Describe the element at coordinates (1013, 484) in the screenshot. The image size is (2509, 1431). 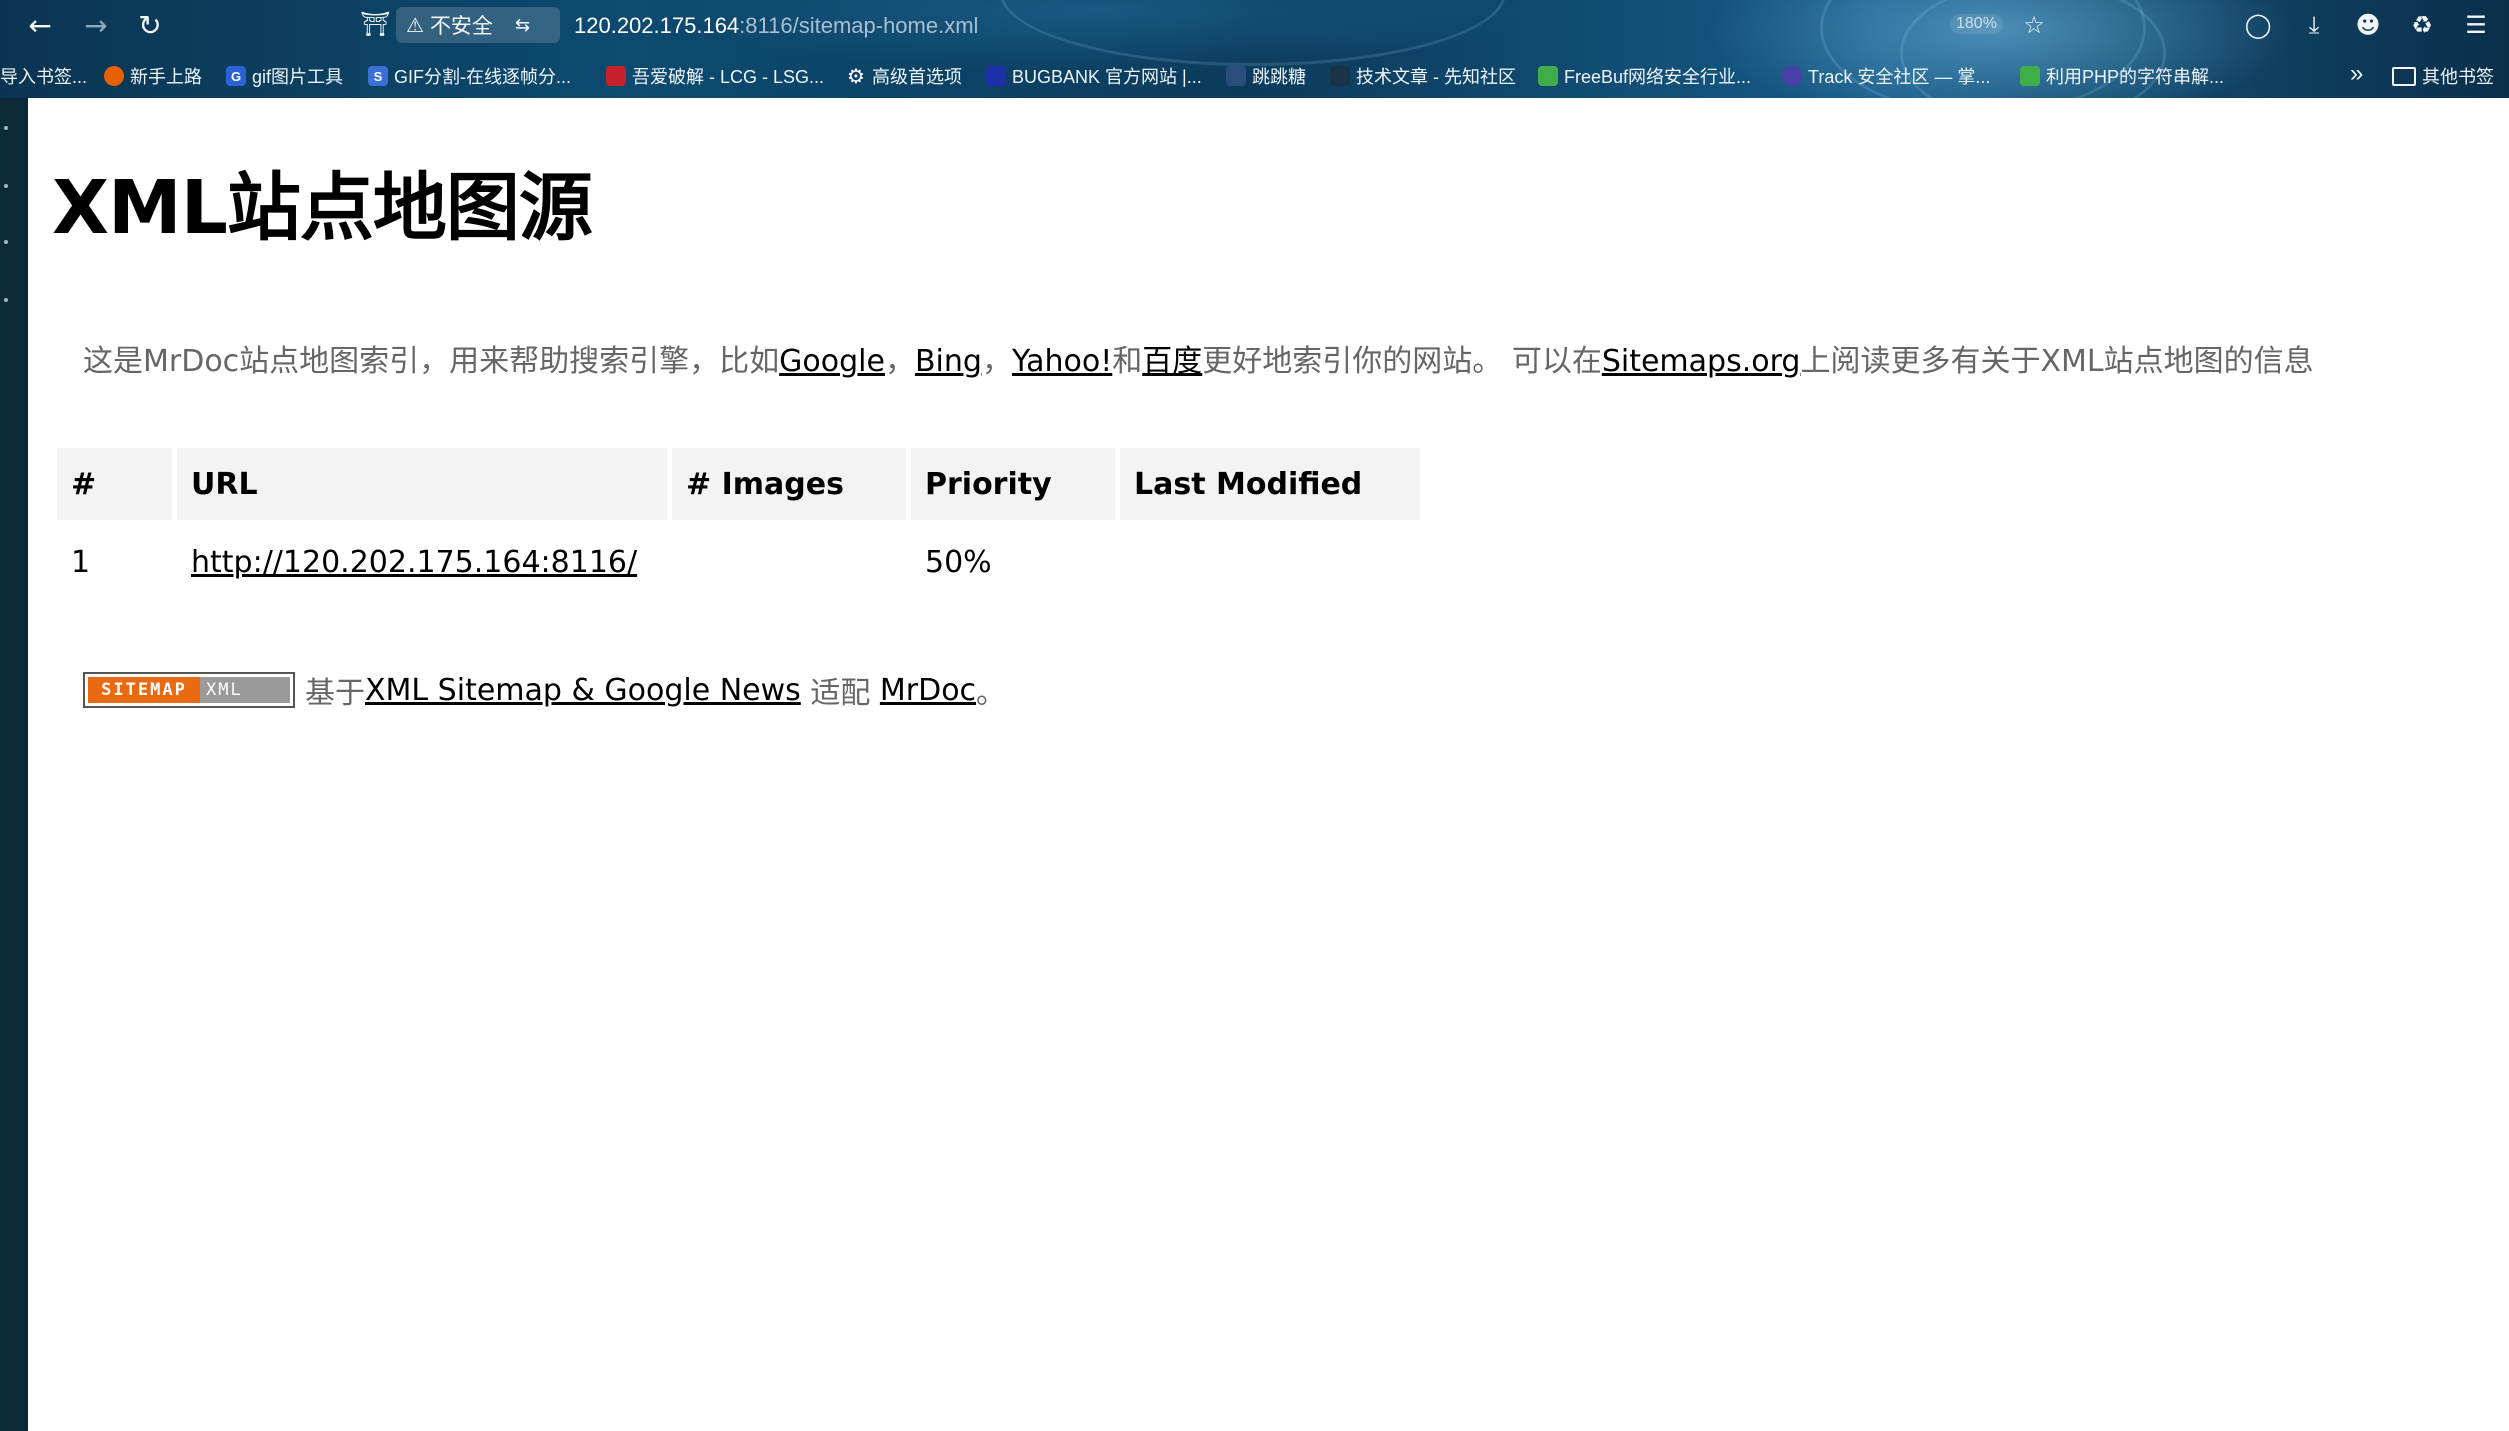
I see `column-header-priority: Priority` at that location.